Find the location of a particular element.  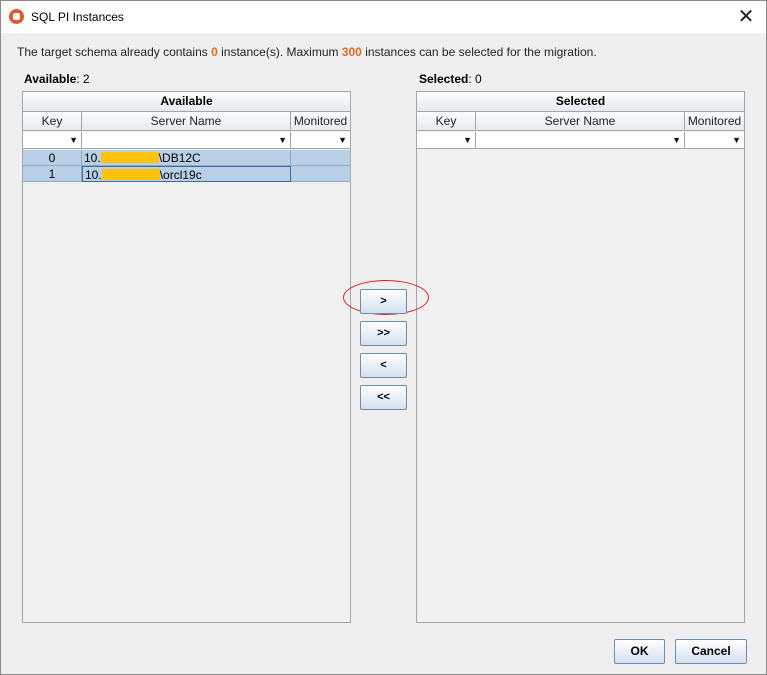

close-icon: ✕ is located at coordinates (746, 16).